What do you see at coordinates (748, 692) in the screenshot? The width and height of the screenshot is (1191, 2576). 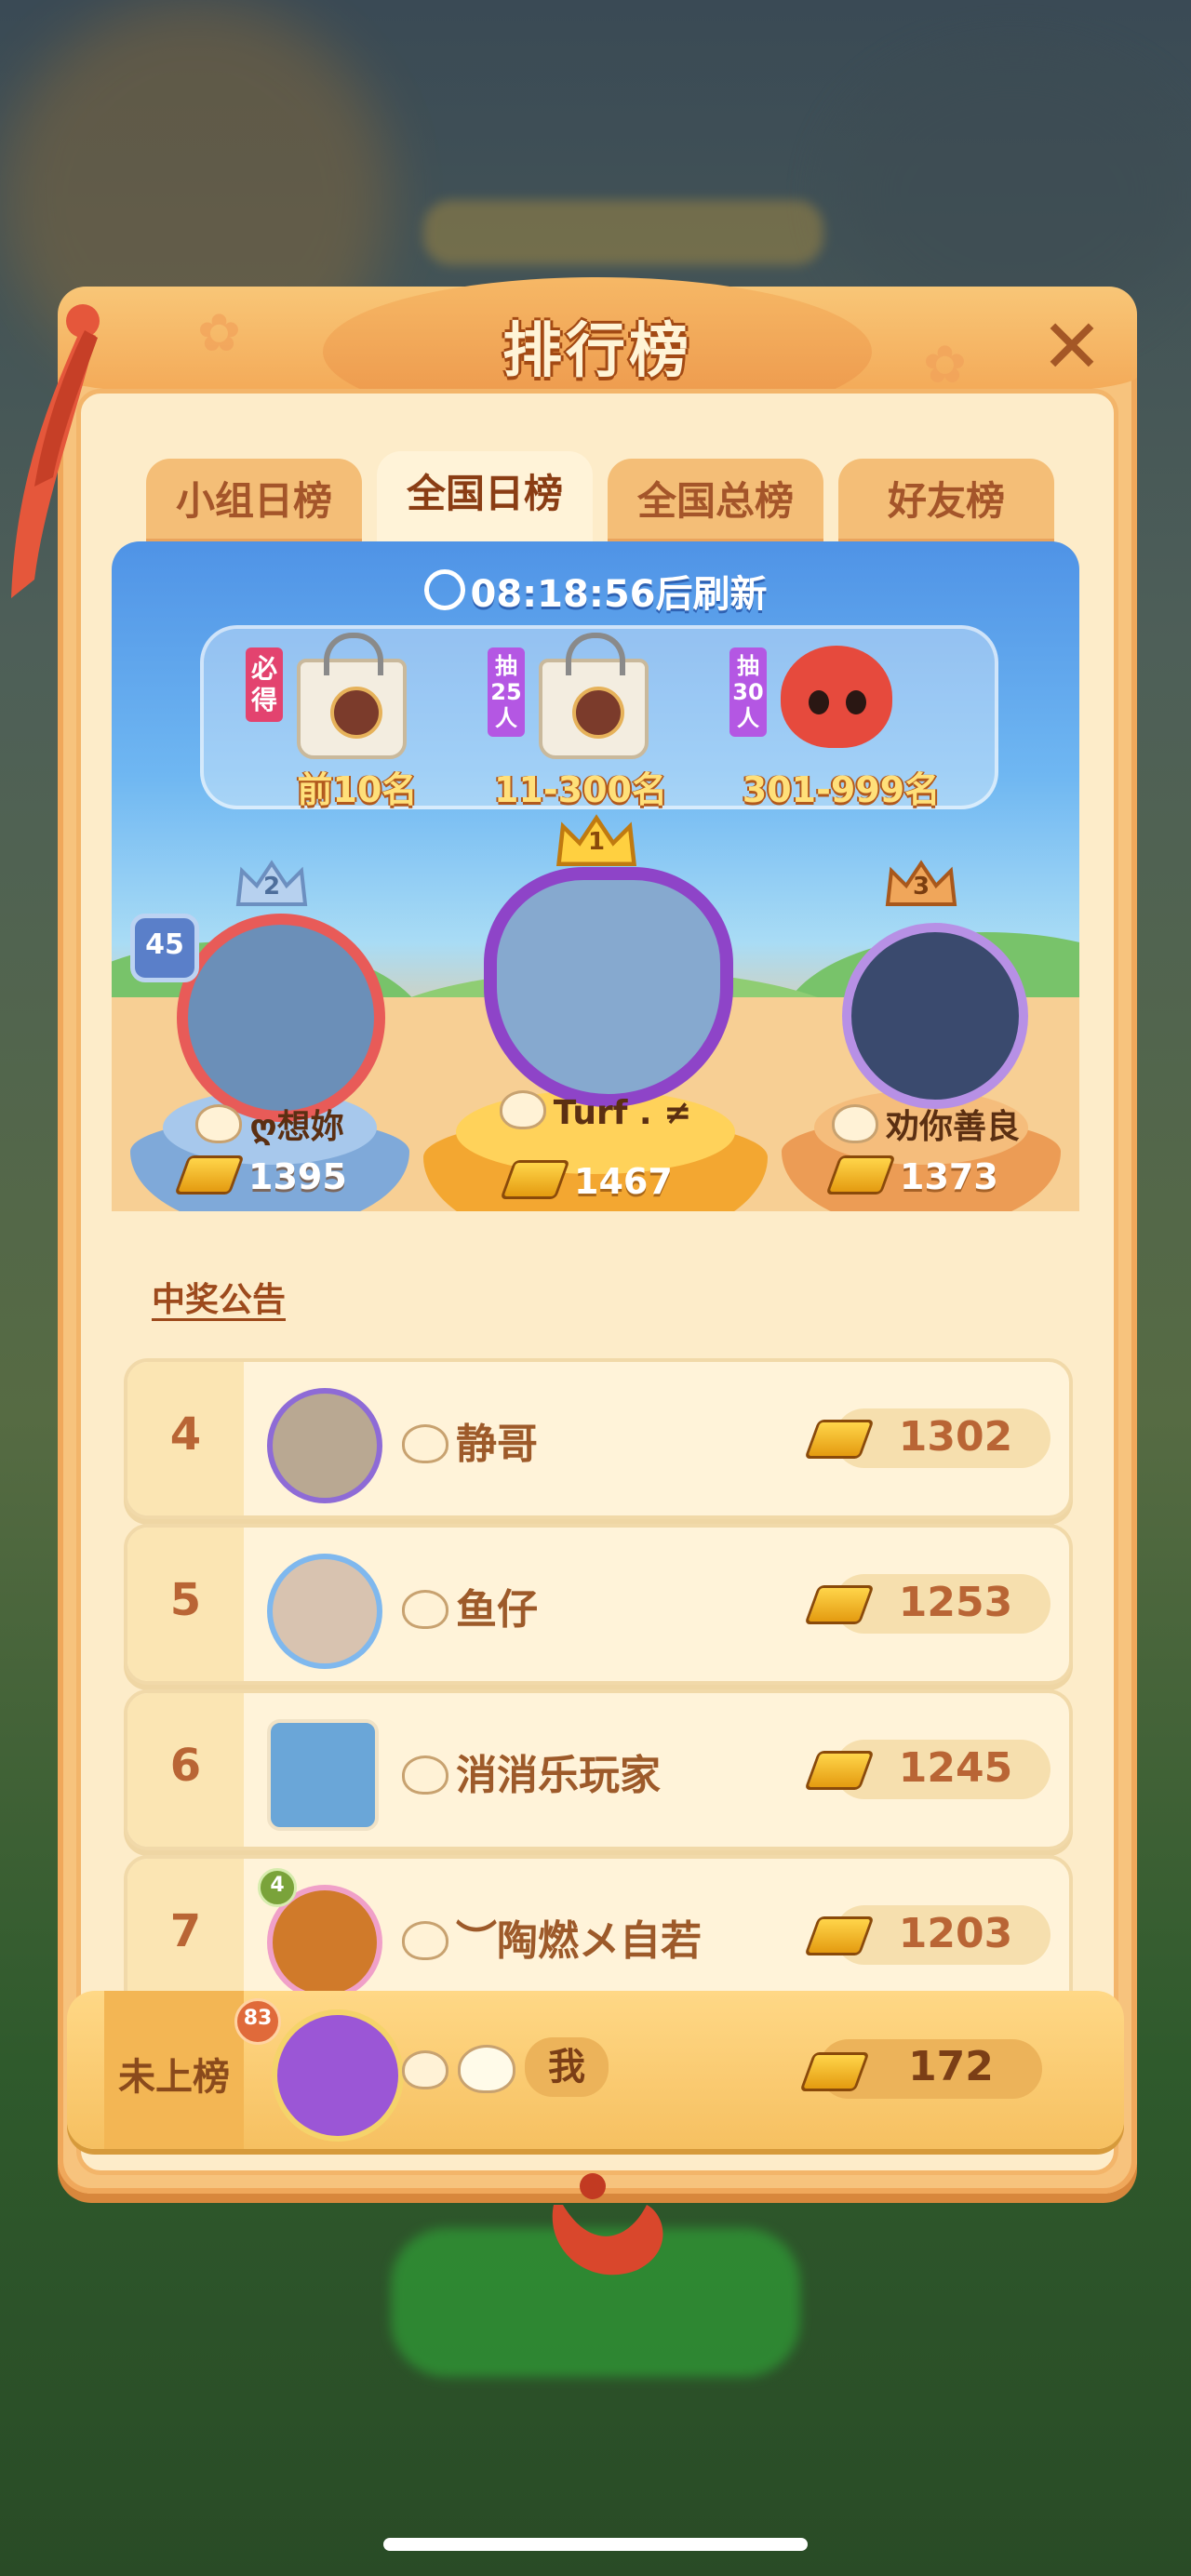 I see `reward-tag: 抽30人` at bounding box center [748, 692].